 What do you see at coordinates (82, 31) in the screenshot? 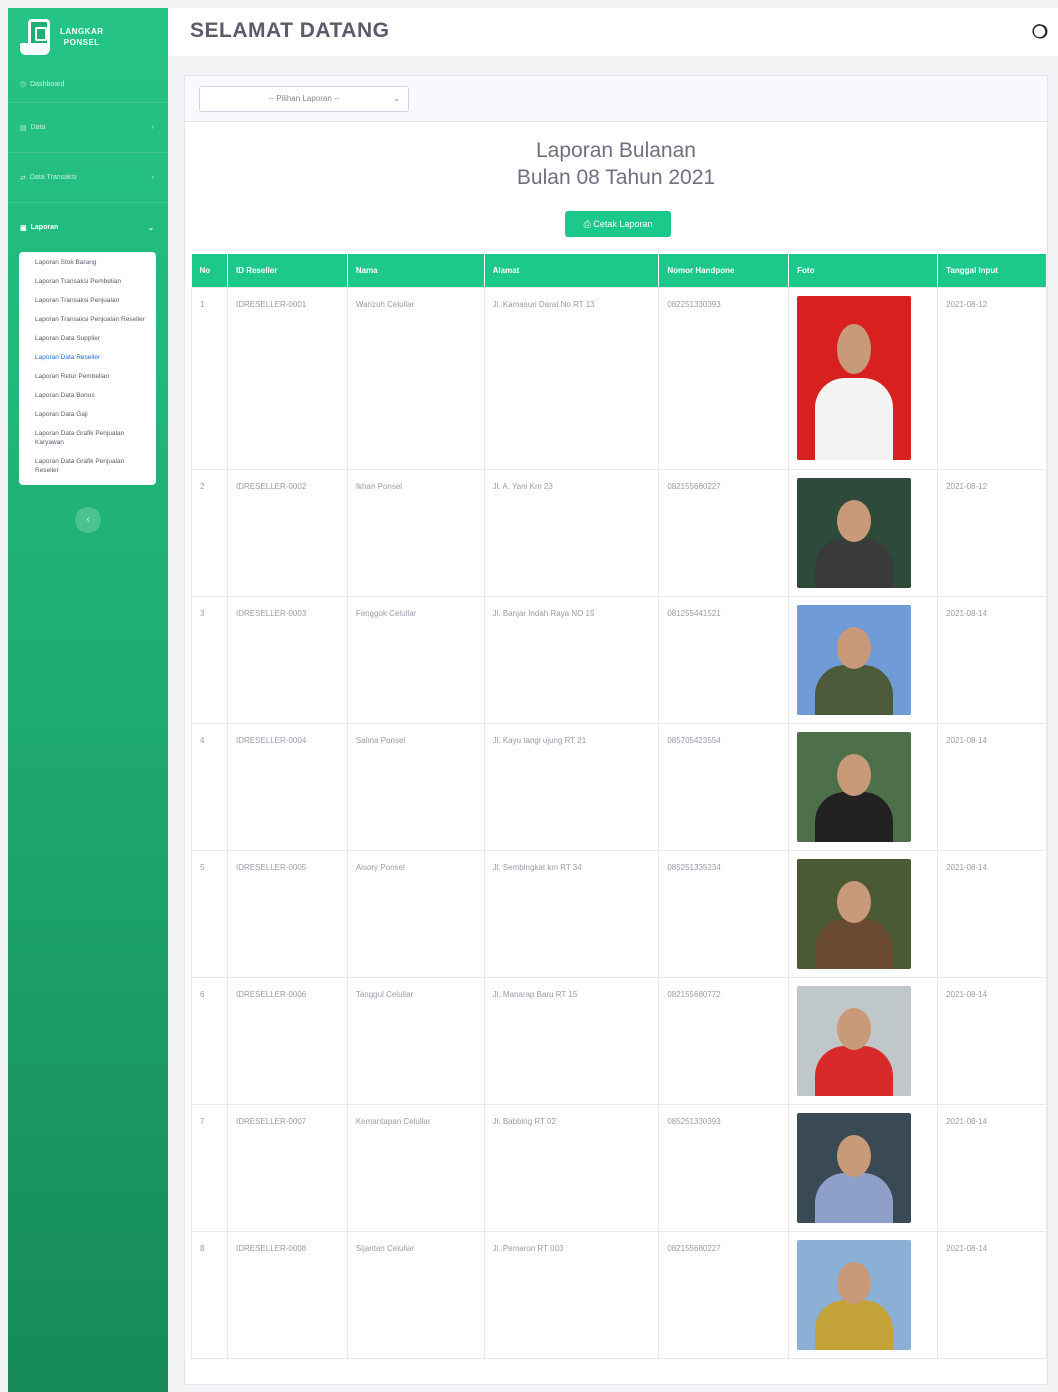
I see `brand-line1: LANGKAR` at bounding box center [82, 31].